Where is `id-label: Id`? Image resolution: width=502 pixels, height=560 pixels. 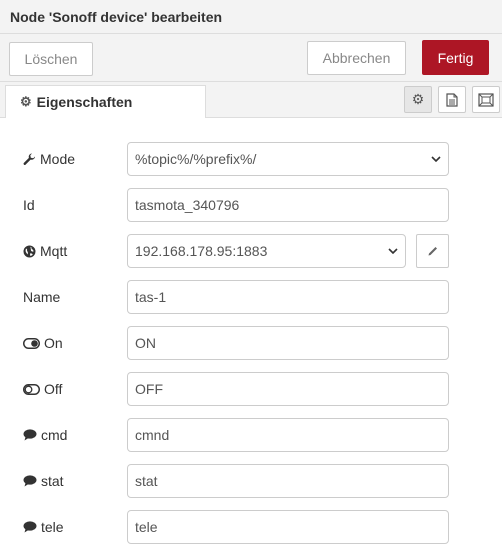 id-label: Id is located at coordinates (29, 205).